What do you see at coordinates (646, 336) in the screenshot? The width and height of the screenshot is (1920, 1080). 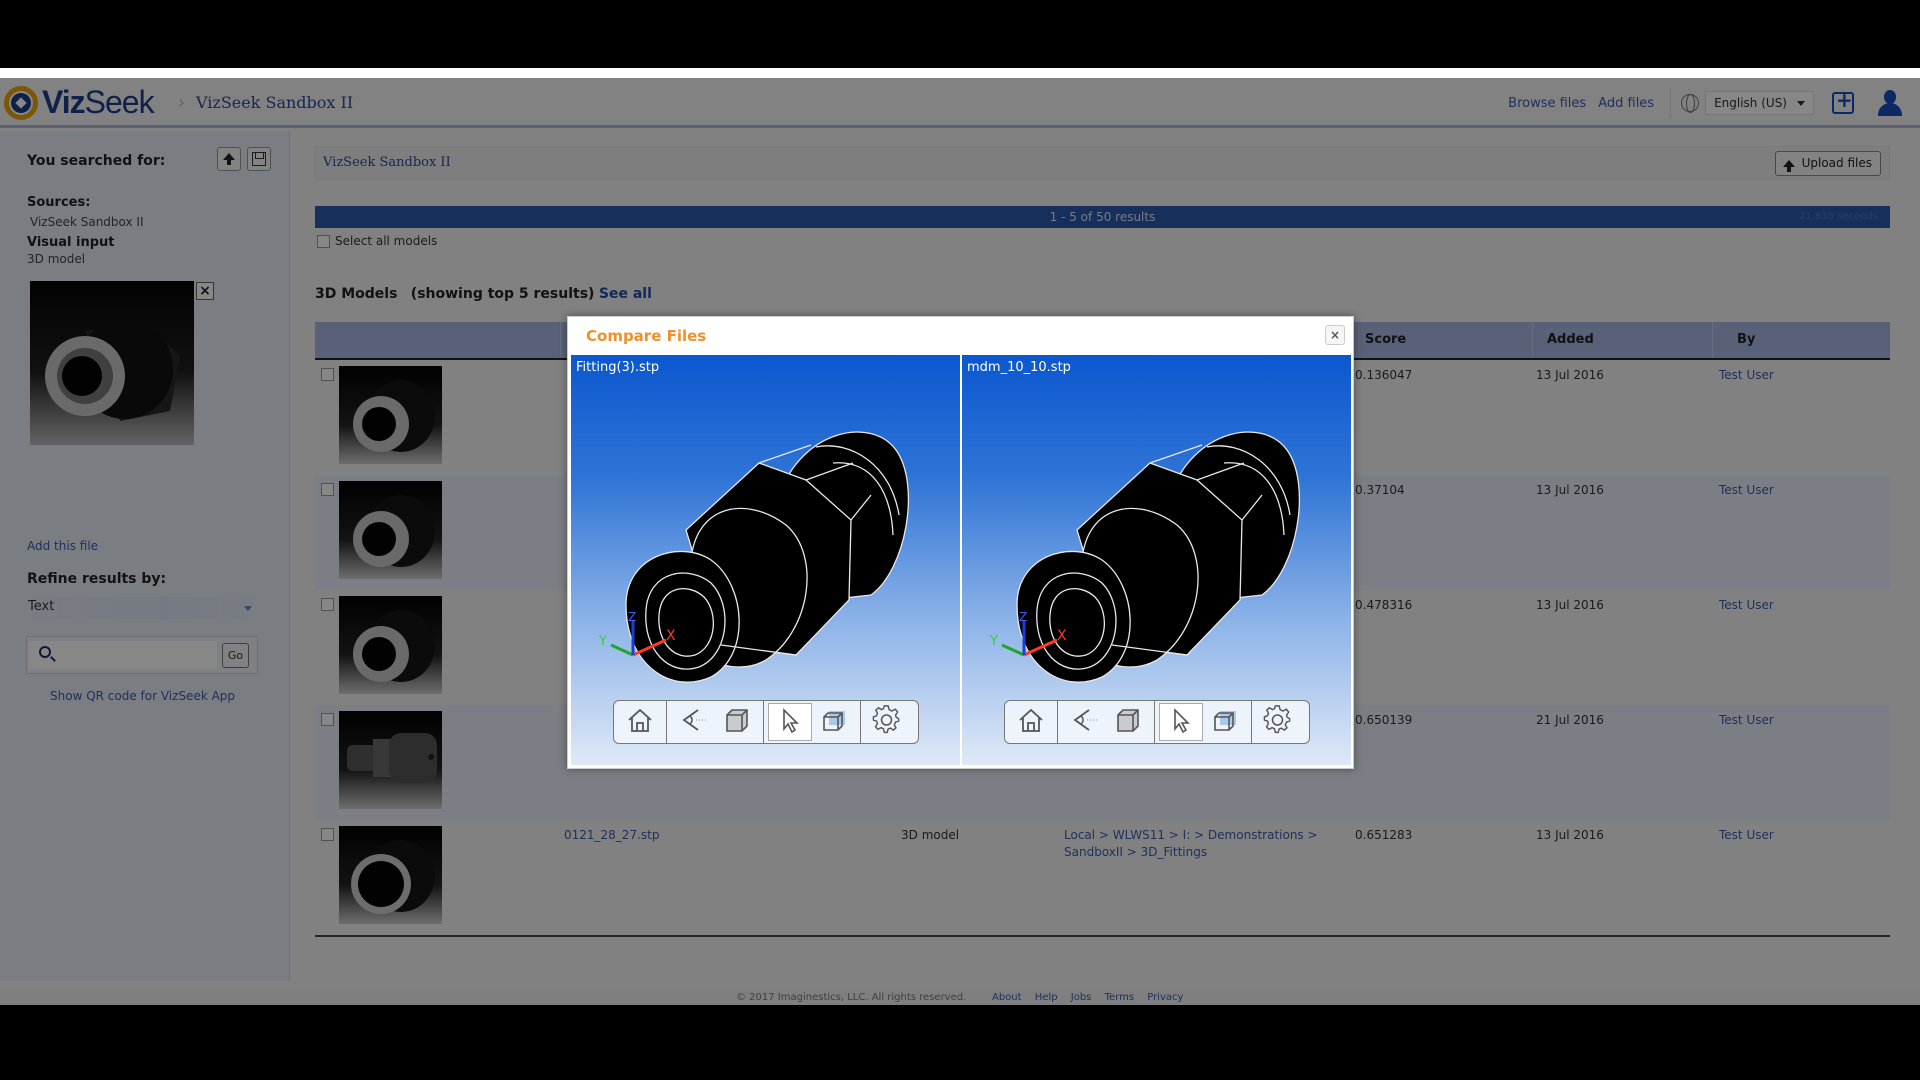 I see `dialog-title: Compare Files` at bounding box center [646, 336].